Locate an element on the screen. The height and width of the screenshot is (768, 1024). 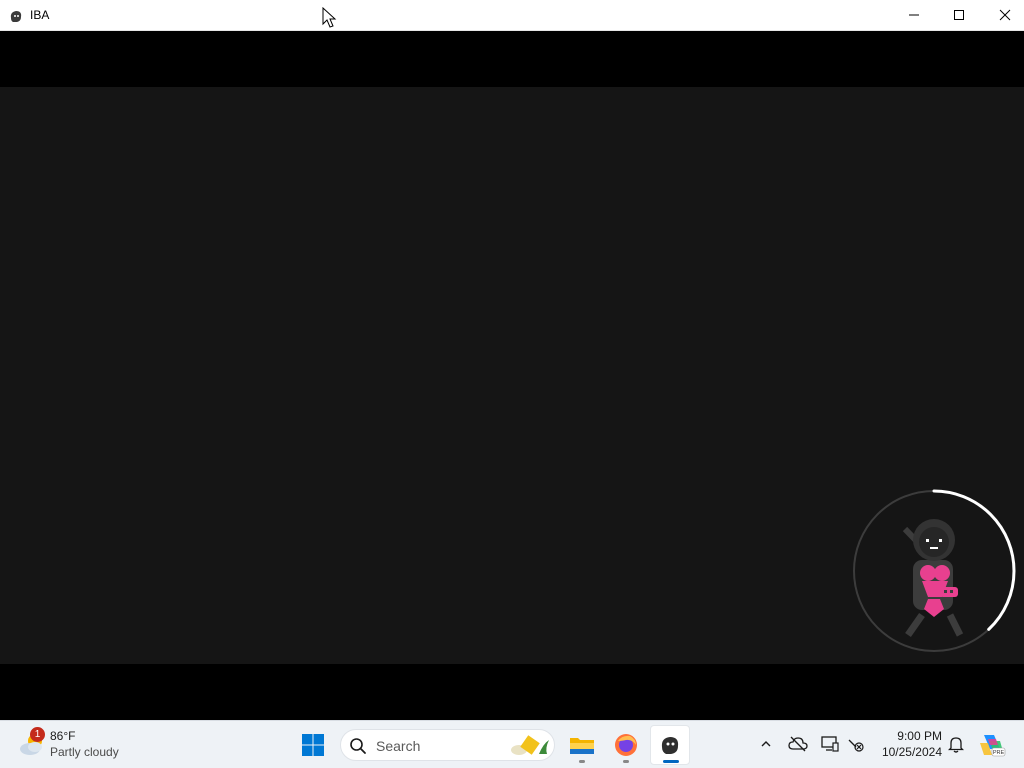
network-status-button is located at coordinates (856, 744).